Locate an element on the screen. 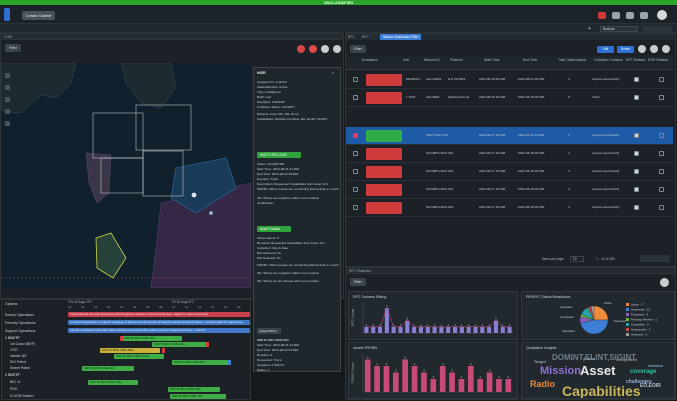 This screenshot has width=677, height=401. column-header: Collection Function is located at coordinates (608, 60).